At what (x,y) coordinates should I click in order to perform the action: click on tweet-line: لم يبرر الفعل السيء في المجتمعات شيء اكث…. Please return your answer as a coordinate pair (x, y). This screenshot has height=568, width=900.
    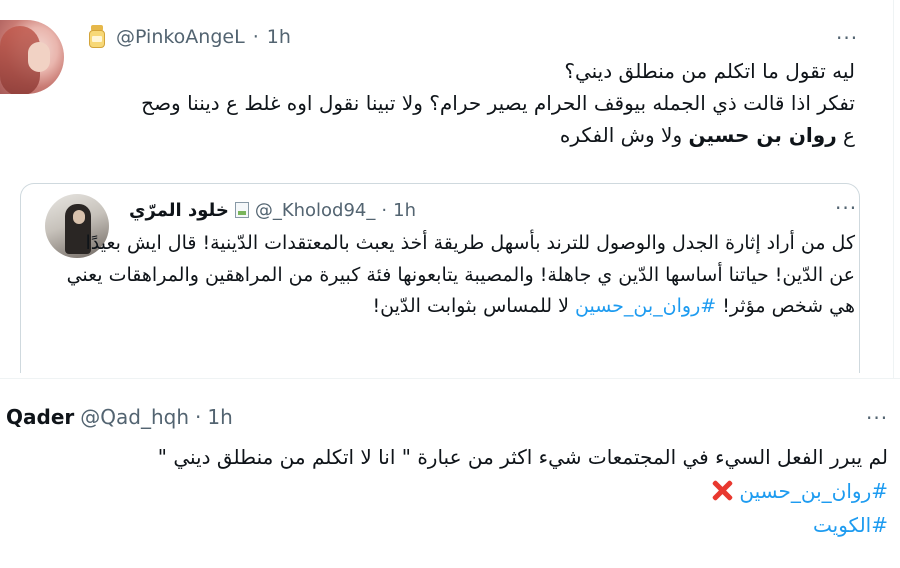
    Looking at the image, I should click on (522, 457).